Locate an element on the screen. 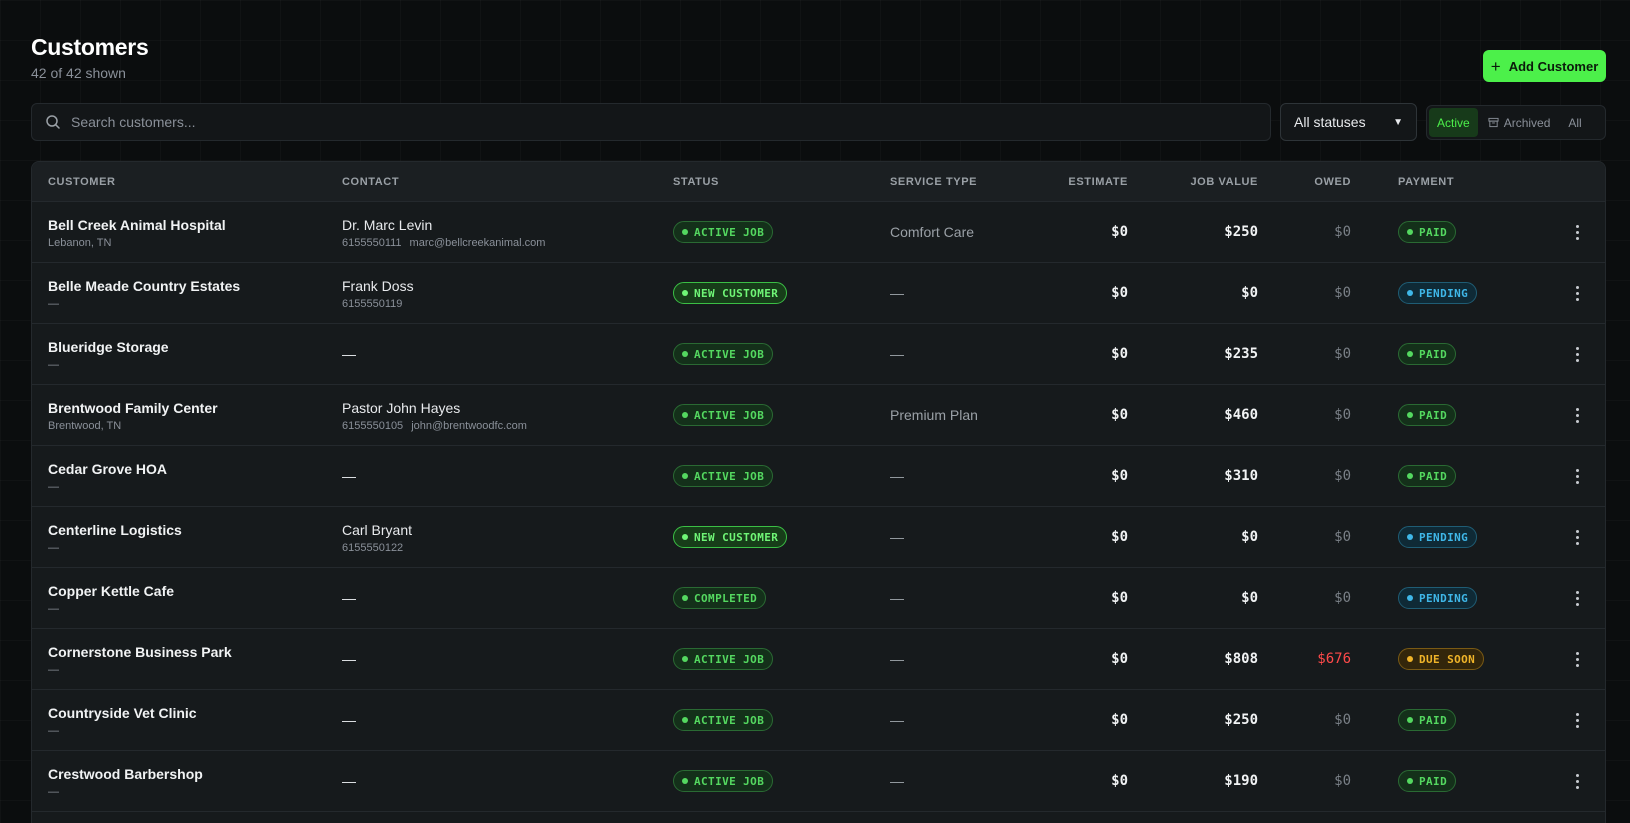  payment-badge: PENDING is located at coordinates (1438, 598).